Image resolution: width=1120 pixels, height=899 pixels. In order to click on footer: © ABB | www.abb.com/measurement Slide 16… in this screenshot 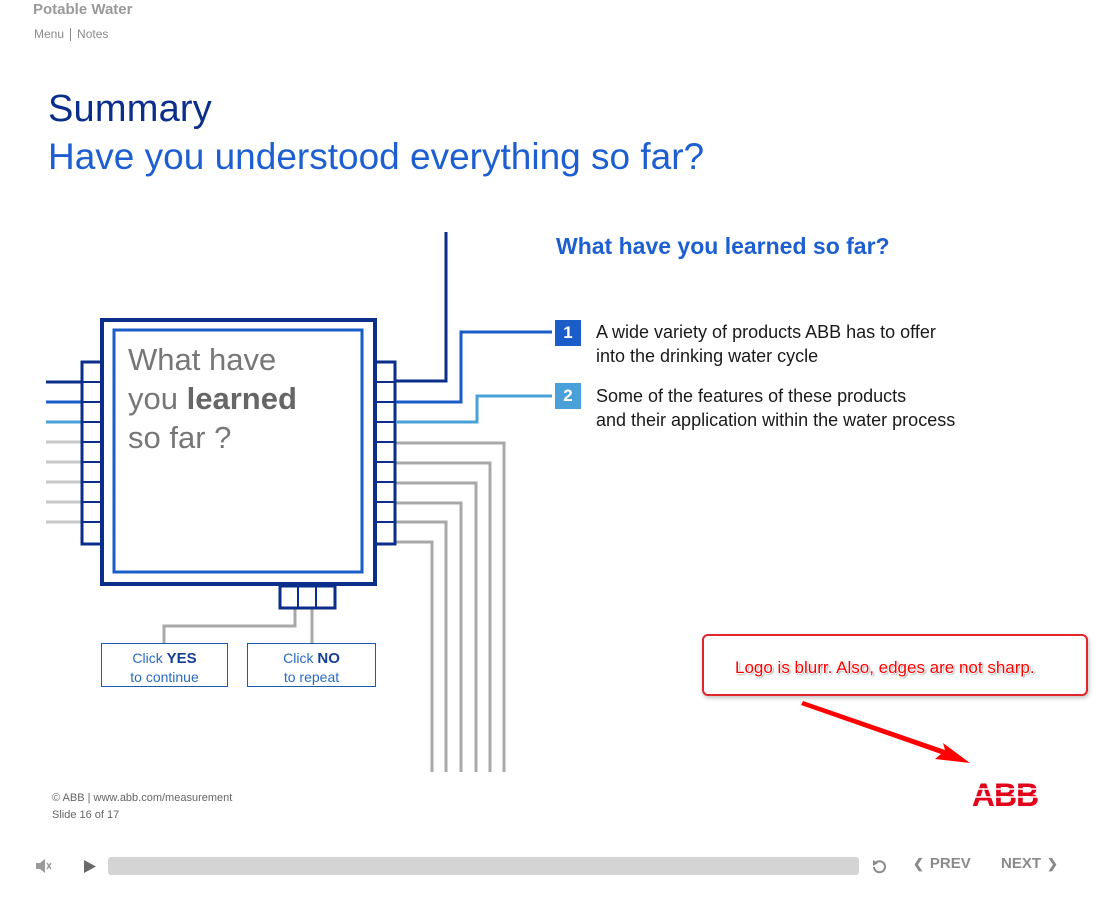, I will do `click(142, 807)`.